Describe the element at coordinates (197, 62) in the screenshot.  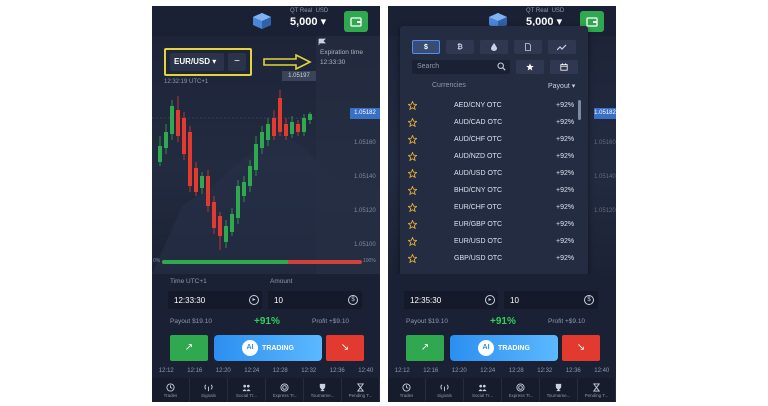
I see `pair-selector-button: EUR/USD ▾` at that location.